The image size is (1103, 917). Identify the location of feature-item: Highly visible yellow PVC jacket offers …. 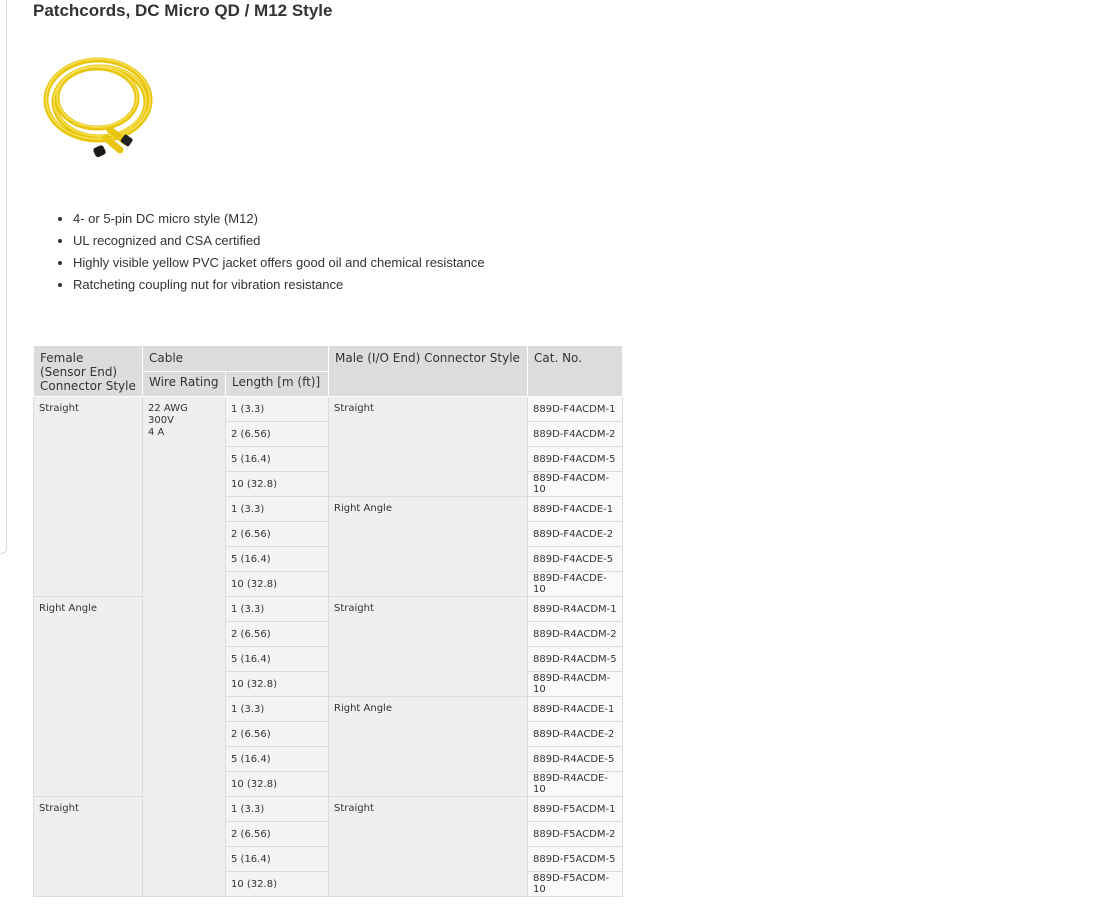
(279, 263).